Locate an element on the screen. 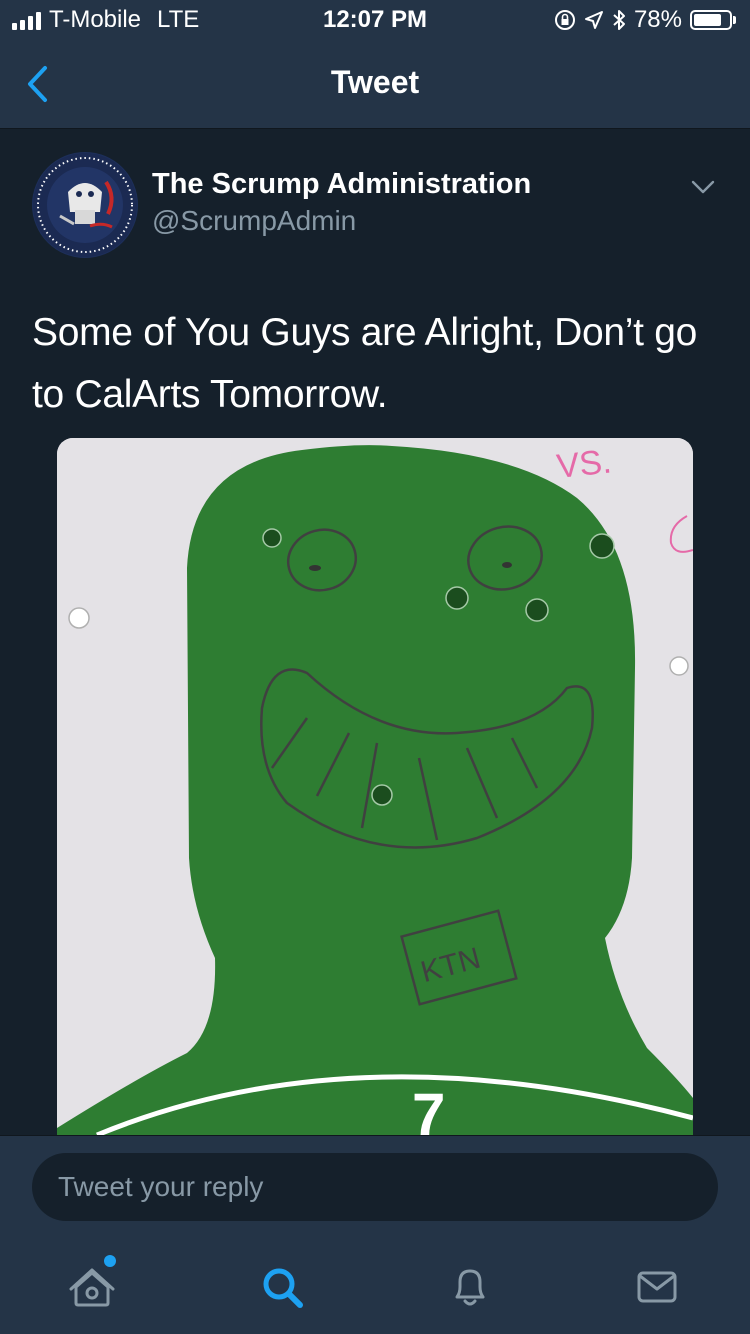 This screenshot has width=750, height=1334. status-right: 78% is located at coordinates (645, 20).